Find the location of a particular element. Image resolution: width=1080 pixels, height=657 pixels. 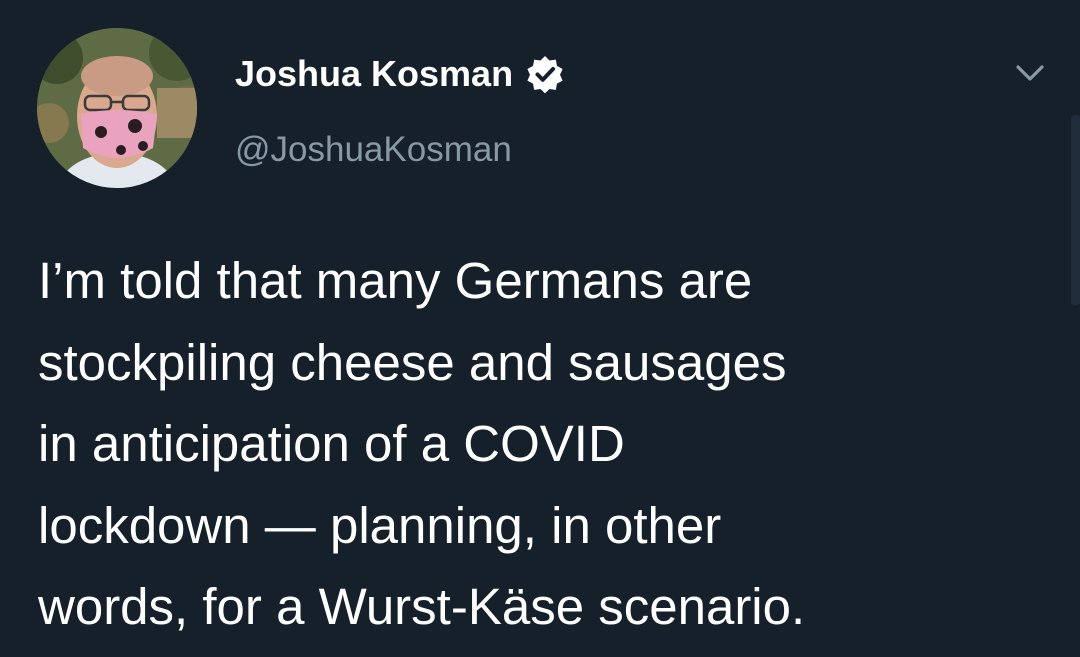

tweet-text-line: words, for a Wurst-Käse scenario. is located at coordinates (422, 606).